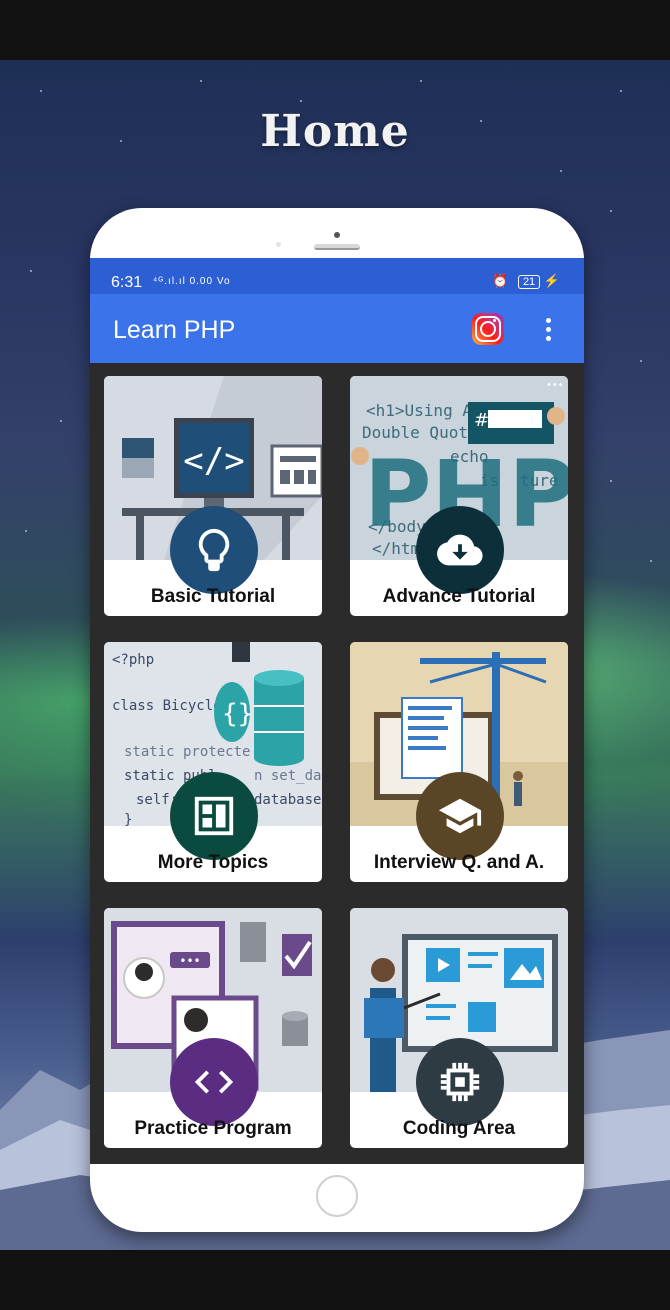 This screenshot has width=670, height=1310. I want to click on signal-info: ⁴ᴳ.ıl.ıl 0.00 Vo, so click(192, 281).